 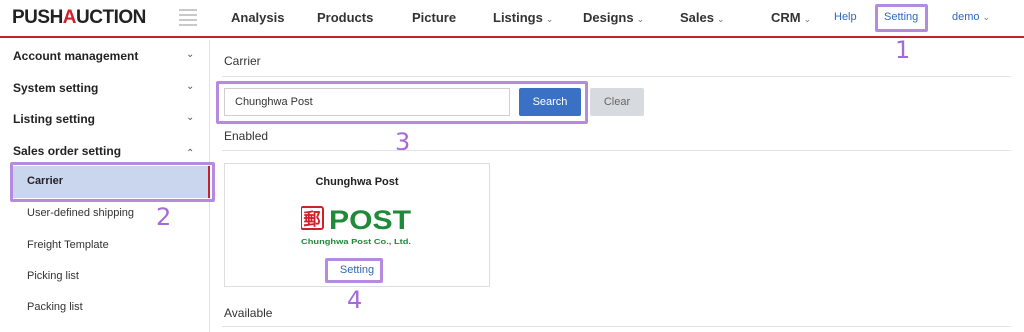 I want to click on logo-prefix: PUSH, so click(x=37, y=17).